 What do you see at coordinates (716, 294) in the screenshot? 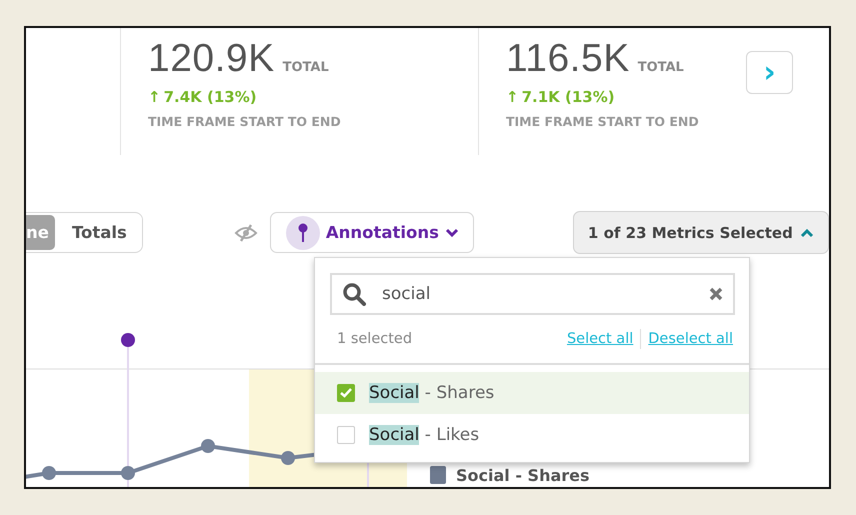
I see `clear-icon` at bounding box center [716, 294].